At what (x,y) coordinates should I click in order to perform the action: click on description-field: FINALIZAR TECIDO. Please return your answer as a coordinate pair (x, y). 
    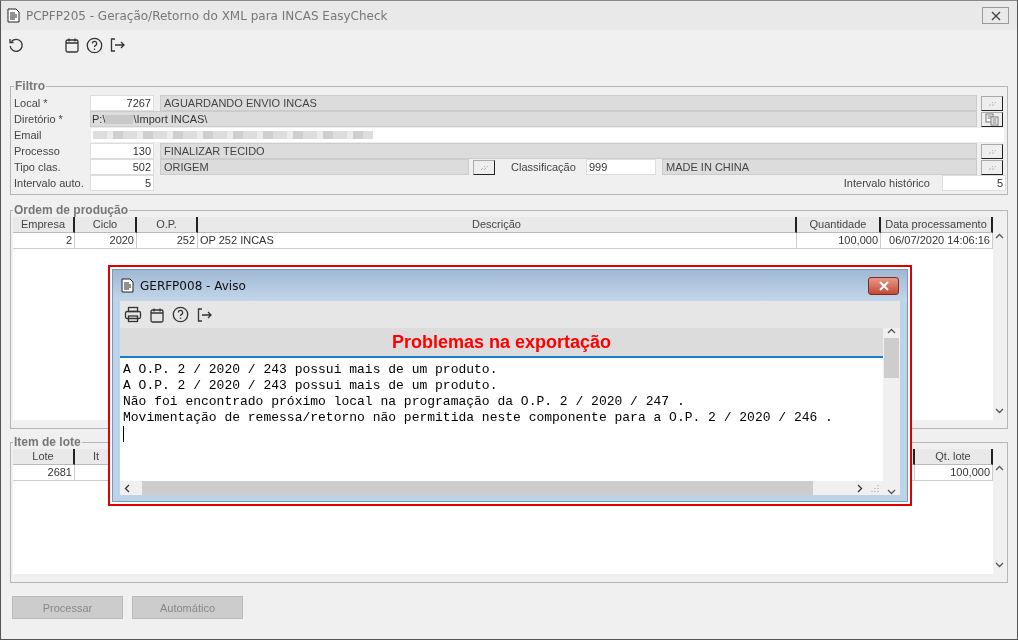
    Looking at the image, I should click on (568, 151).